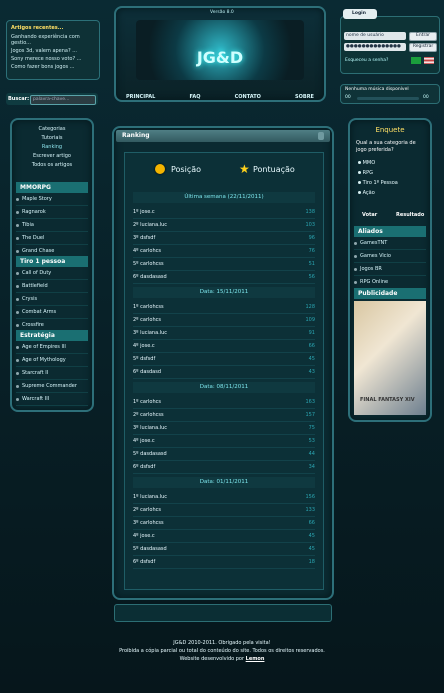 Image resolution: width=444 pixels, height=693 pixels. I want to click on table-row: 5º carlohcss 51, so click(224, 264).